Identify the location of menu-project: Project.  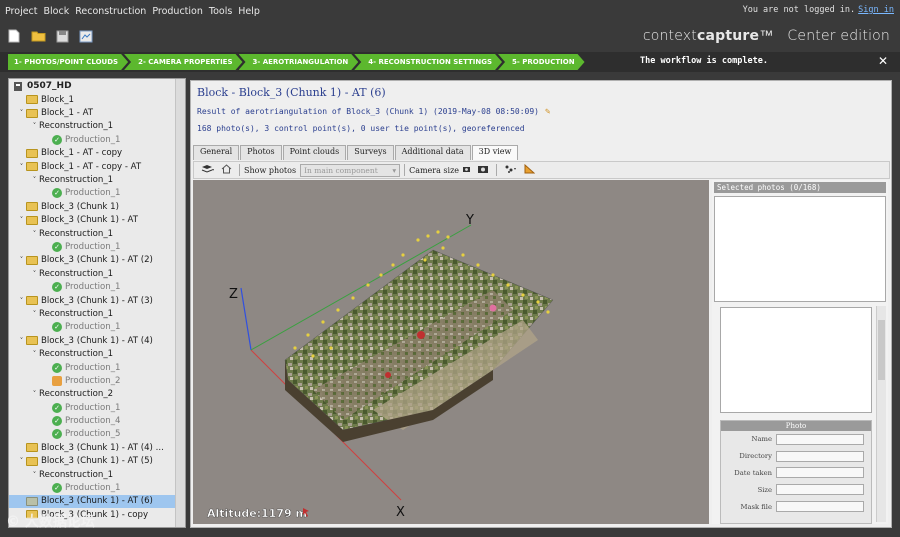
(21, 11).